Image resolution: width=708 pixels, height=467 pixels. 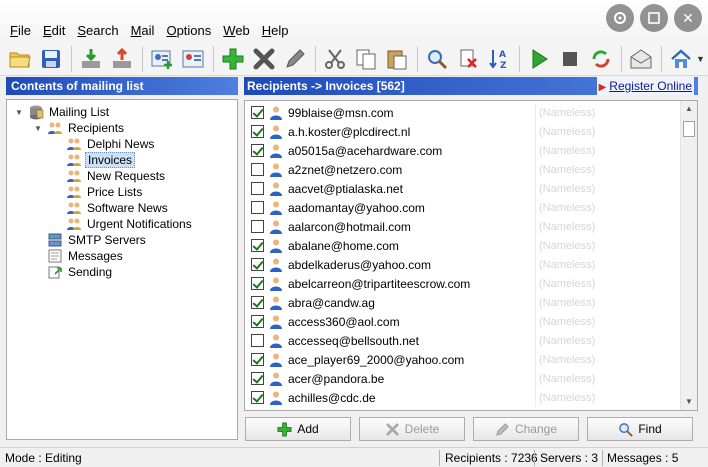 I want to click on sort-az-icon: AZ, so click(x=499, y=59).